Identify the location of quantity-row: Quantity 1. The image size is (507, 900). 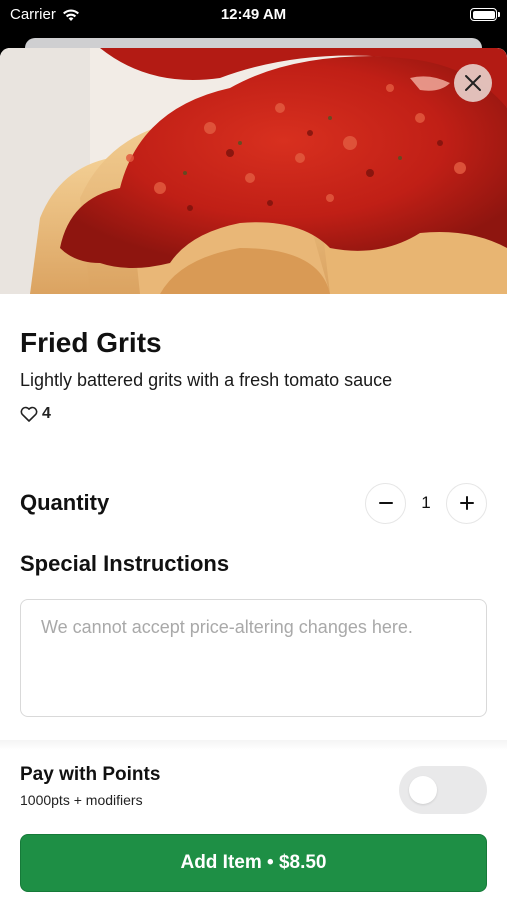
(253, 503).